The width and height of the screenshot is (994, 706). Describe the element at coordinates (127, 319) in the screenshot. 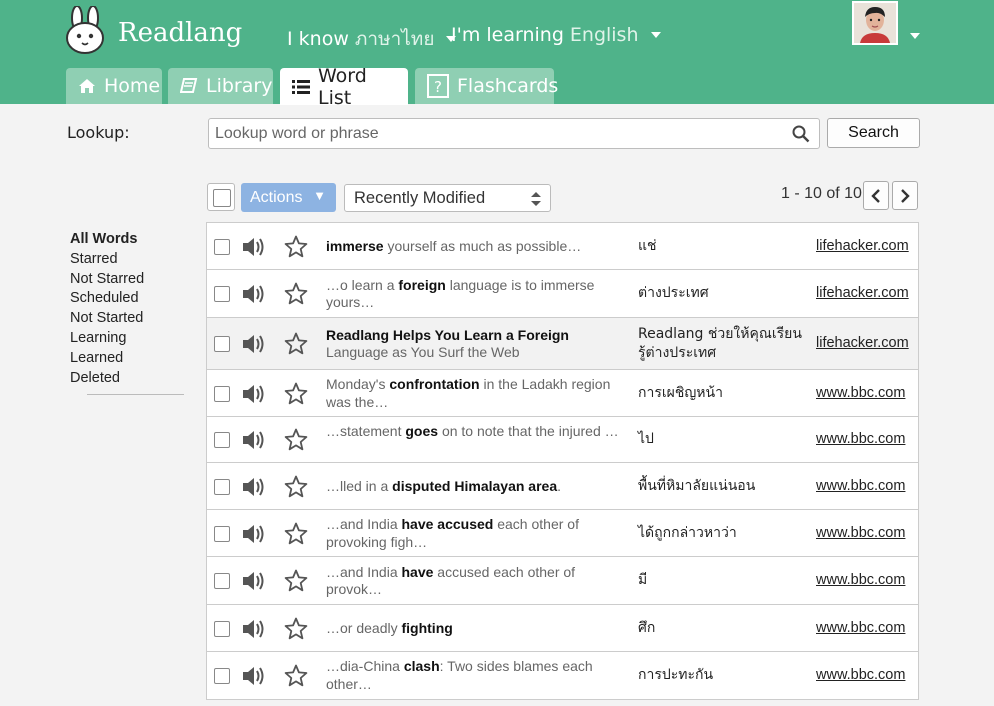

I see `sidebar-item-not-started: Not Started` at that location.